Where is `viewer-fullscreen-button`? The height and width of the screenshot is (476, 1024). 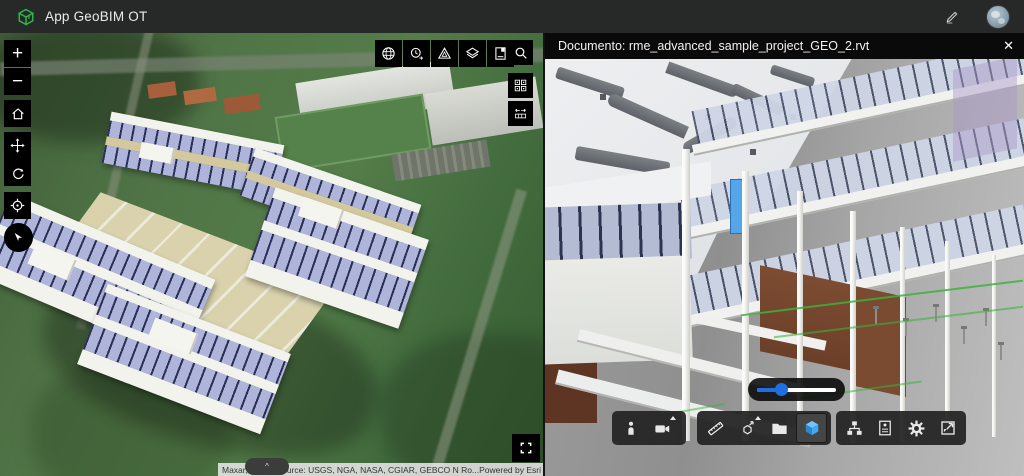
viewer-fullscreen-button is located at coordinates (948, 428).